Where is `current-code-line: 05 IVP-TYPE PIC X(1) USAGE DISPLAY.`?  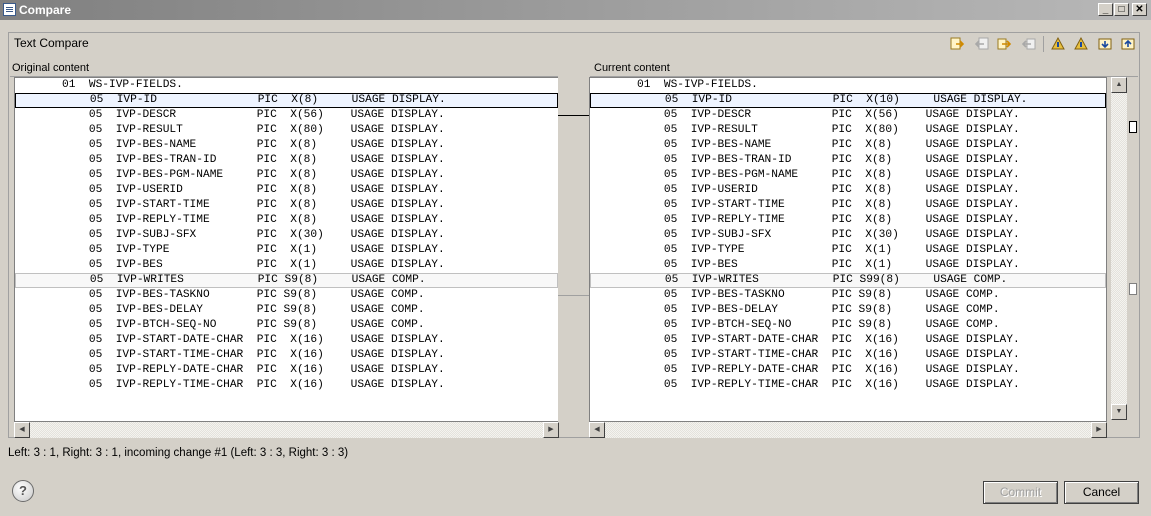
current-code-line: 05 IVP-TYPE PIC X(1) USAGE DISPLAY. is located at coordinates (848, 250).